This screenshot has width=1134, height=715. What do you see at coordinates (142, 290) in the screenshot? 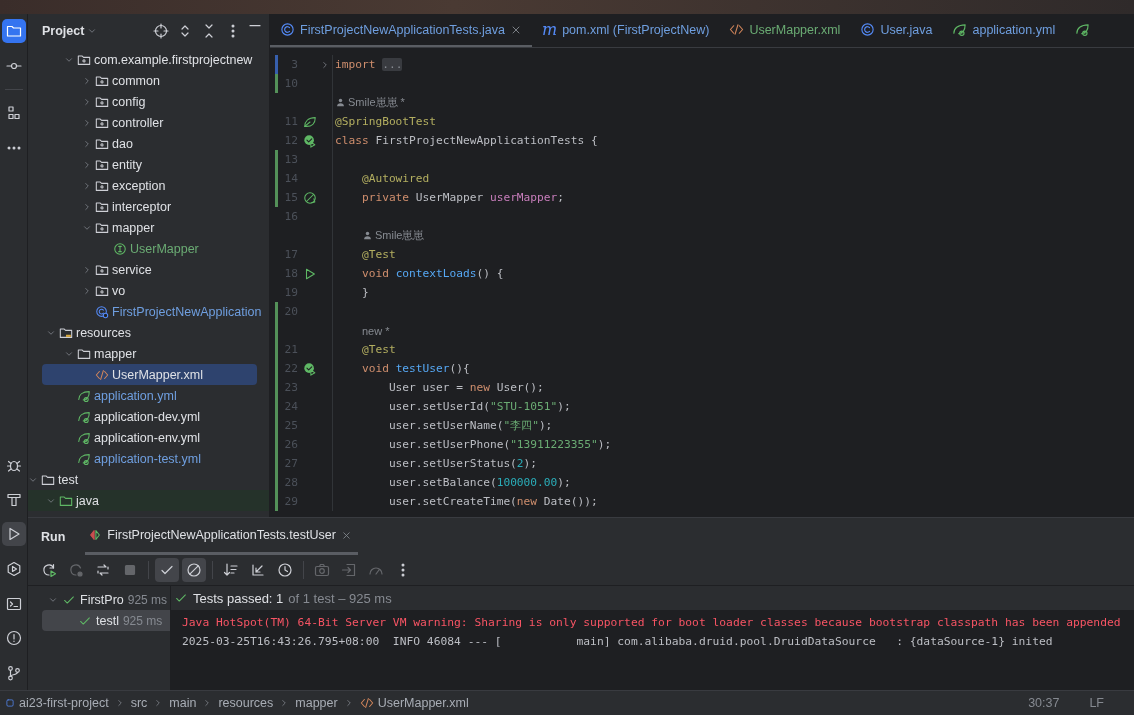
I see `tree-item: vo` at bounding box center [142, 290].